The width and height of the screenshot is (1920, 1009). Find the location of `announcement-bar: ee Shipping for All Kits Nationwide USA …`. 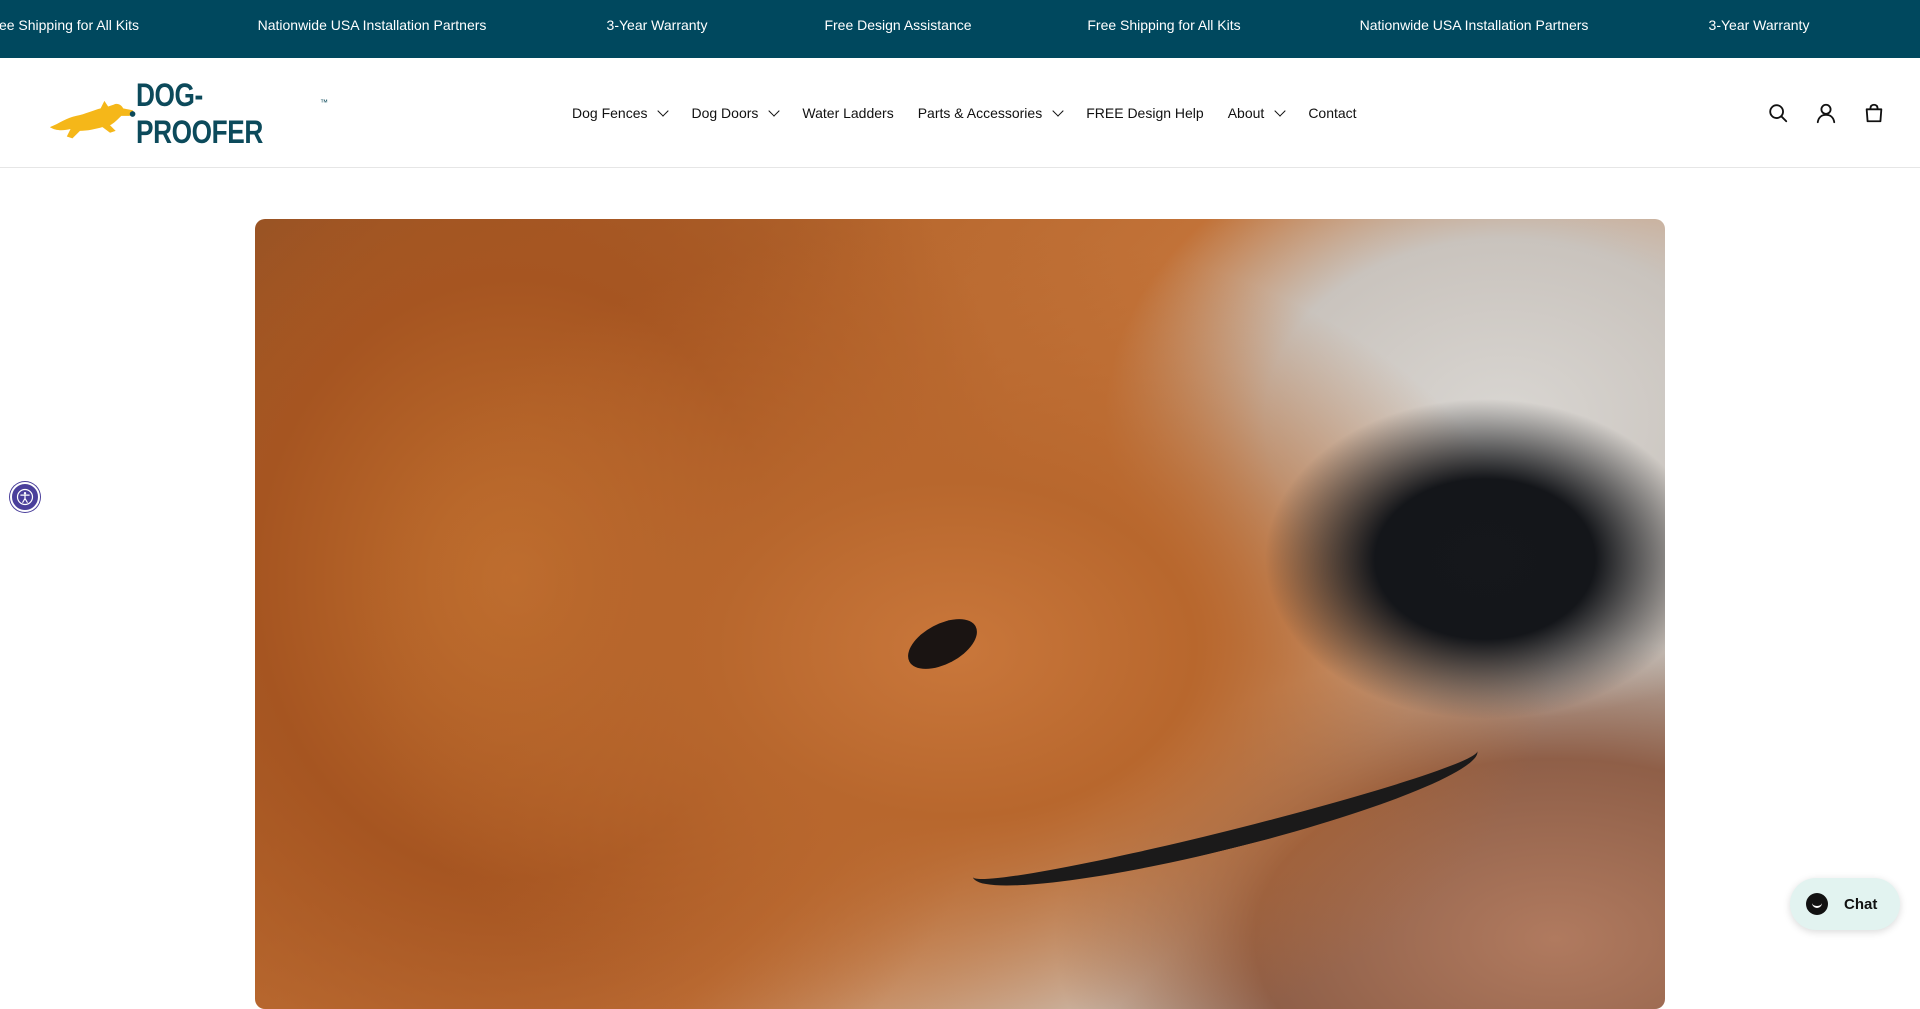

announcement-bar: ee Shipping for All Kits Nationwide USA … is located at coordinates (960, 29).